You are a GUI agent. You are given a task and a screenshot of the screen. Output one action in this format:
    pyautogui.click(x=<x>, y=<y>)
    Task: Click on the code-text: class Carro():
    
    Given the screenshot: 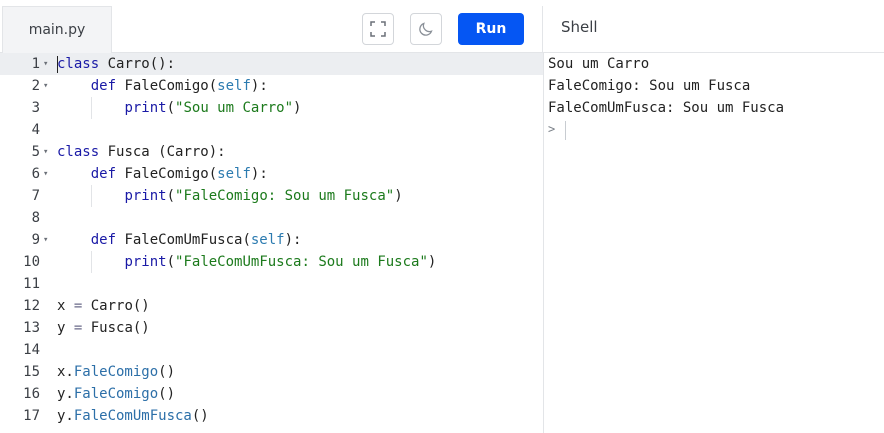 What is the action you would take?
    pyautogui.click(x=116, y=64)
    